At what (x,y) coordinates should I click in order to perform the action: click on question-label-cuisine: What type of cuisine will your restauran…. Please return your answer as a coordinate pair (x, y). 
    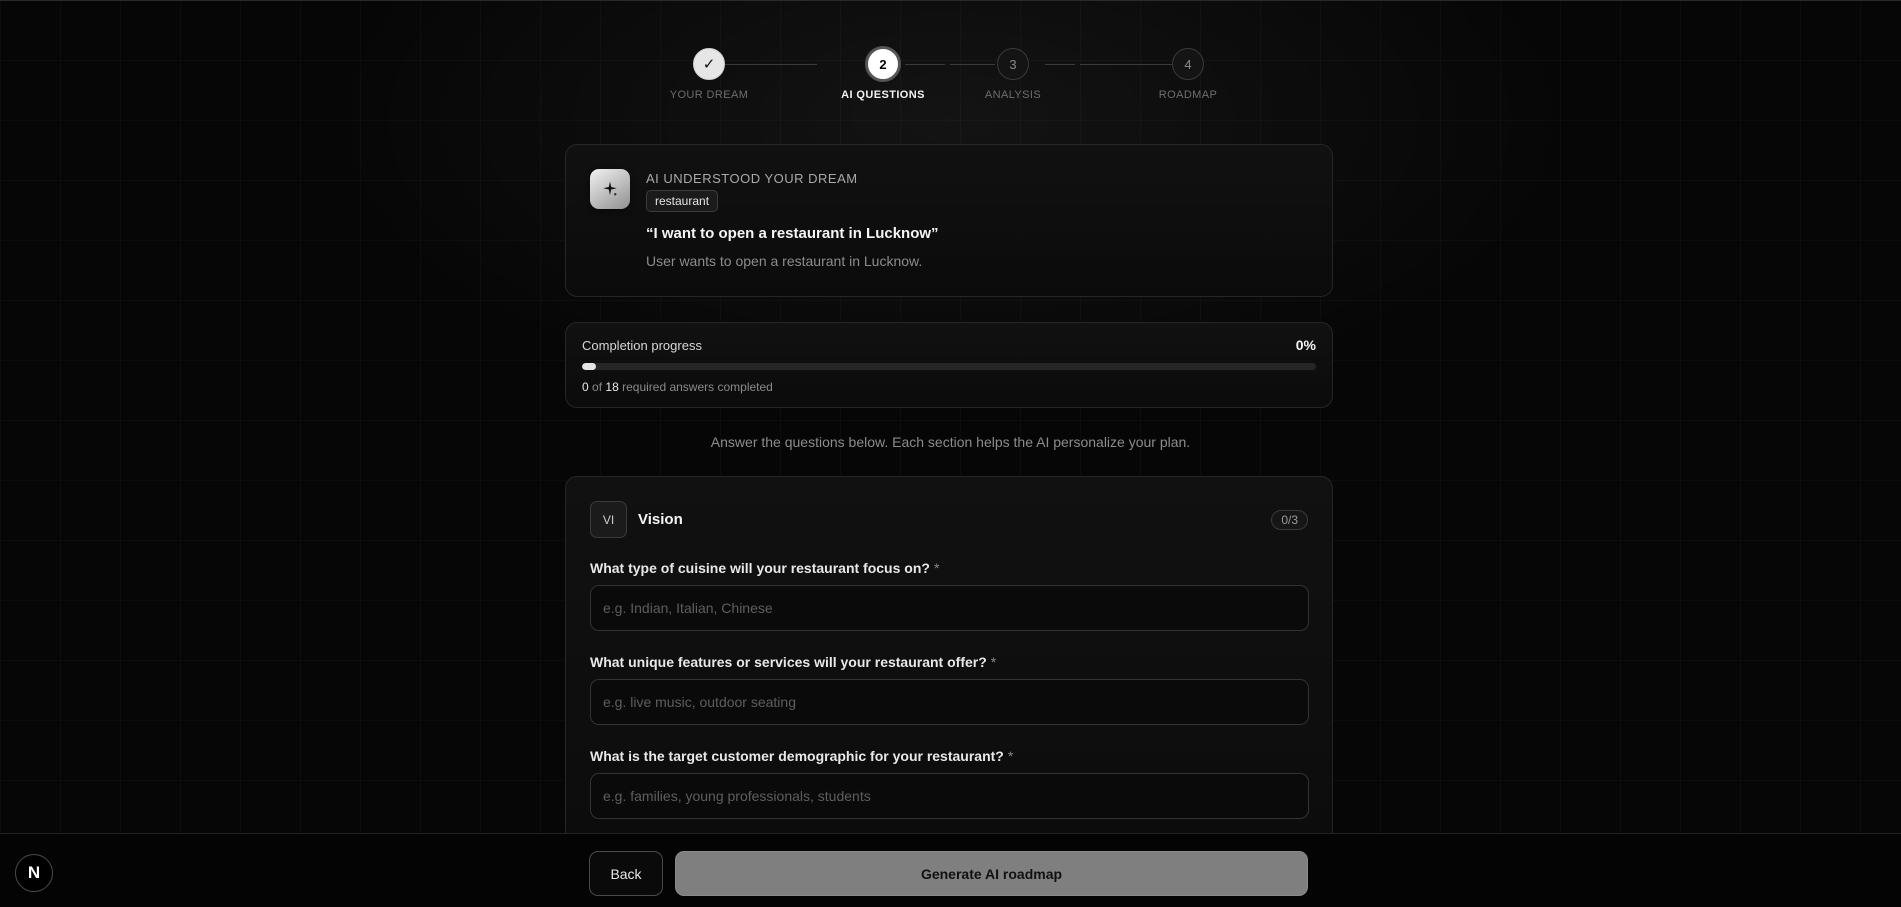
    Looking at the image, I should click on (764, 568).